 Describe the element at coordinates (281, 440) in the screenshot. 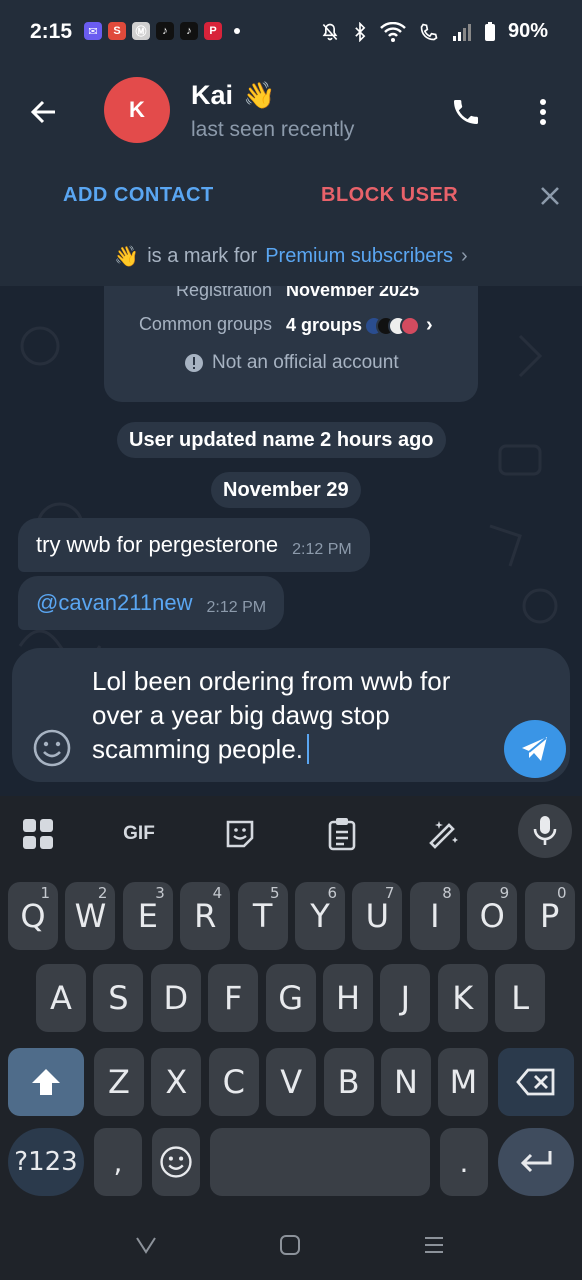

I see `name-update-notice: User updated name 2 hours ago` at that location.